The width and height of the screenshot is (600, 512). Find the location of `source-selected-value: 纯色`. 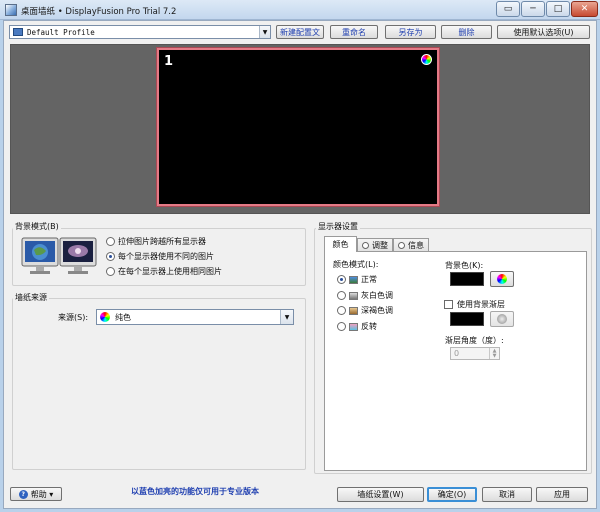

source-selected-value: 纯色 is located at coordinates (123, 317).